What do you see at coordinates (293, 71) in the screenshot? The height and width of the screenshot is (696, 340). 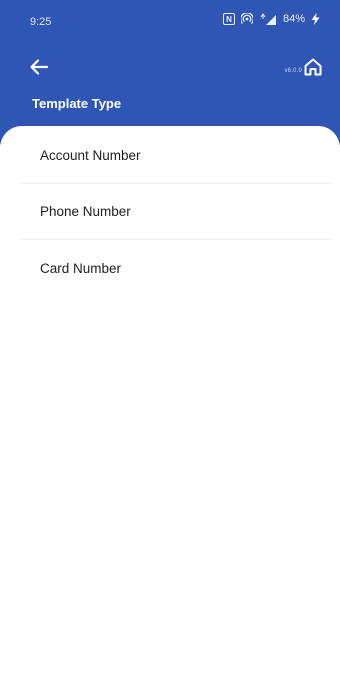 I see `app-version: v6.0.9` at bounding box center [293, 71].